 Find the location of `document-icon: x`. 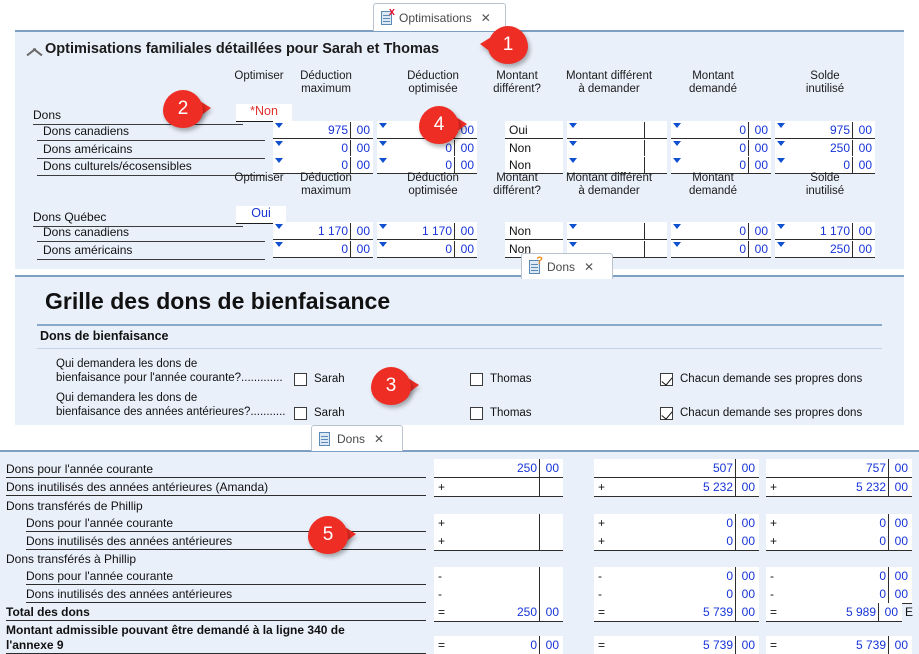

document-icon: x is located at coordinates (388, 15).